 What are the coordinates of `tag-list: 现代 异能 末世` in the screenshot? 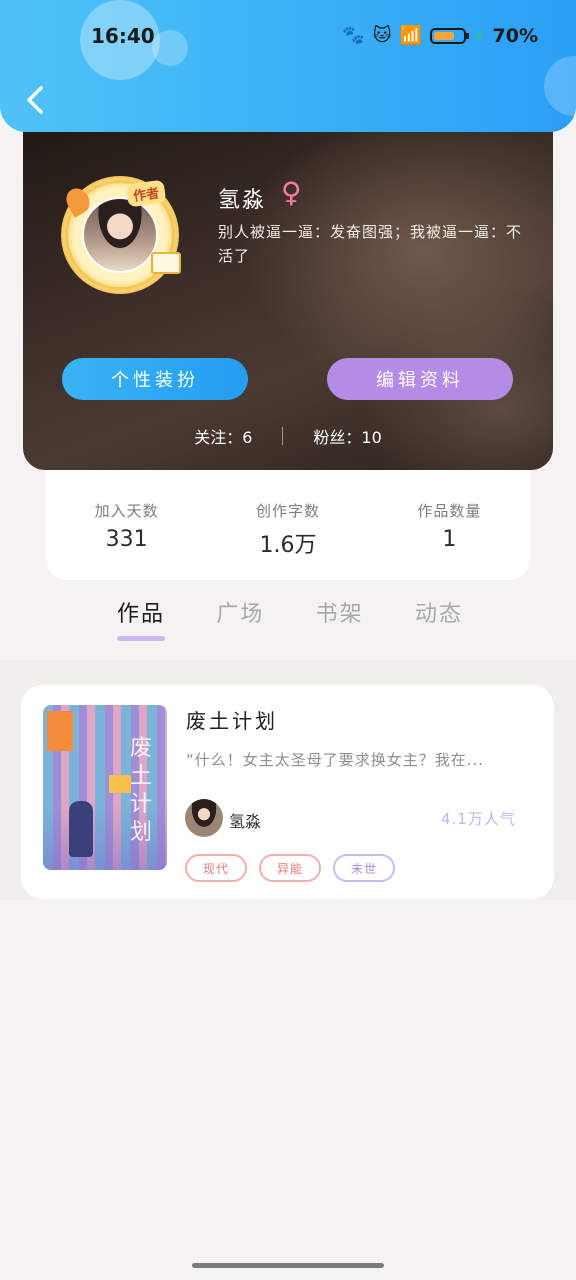 It's located at (290, 868).